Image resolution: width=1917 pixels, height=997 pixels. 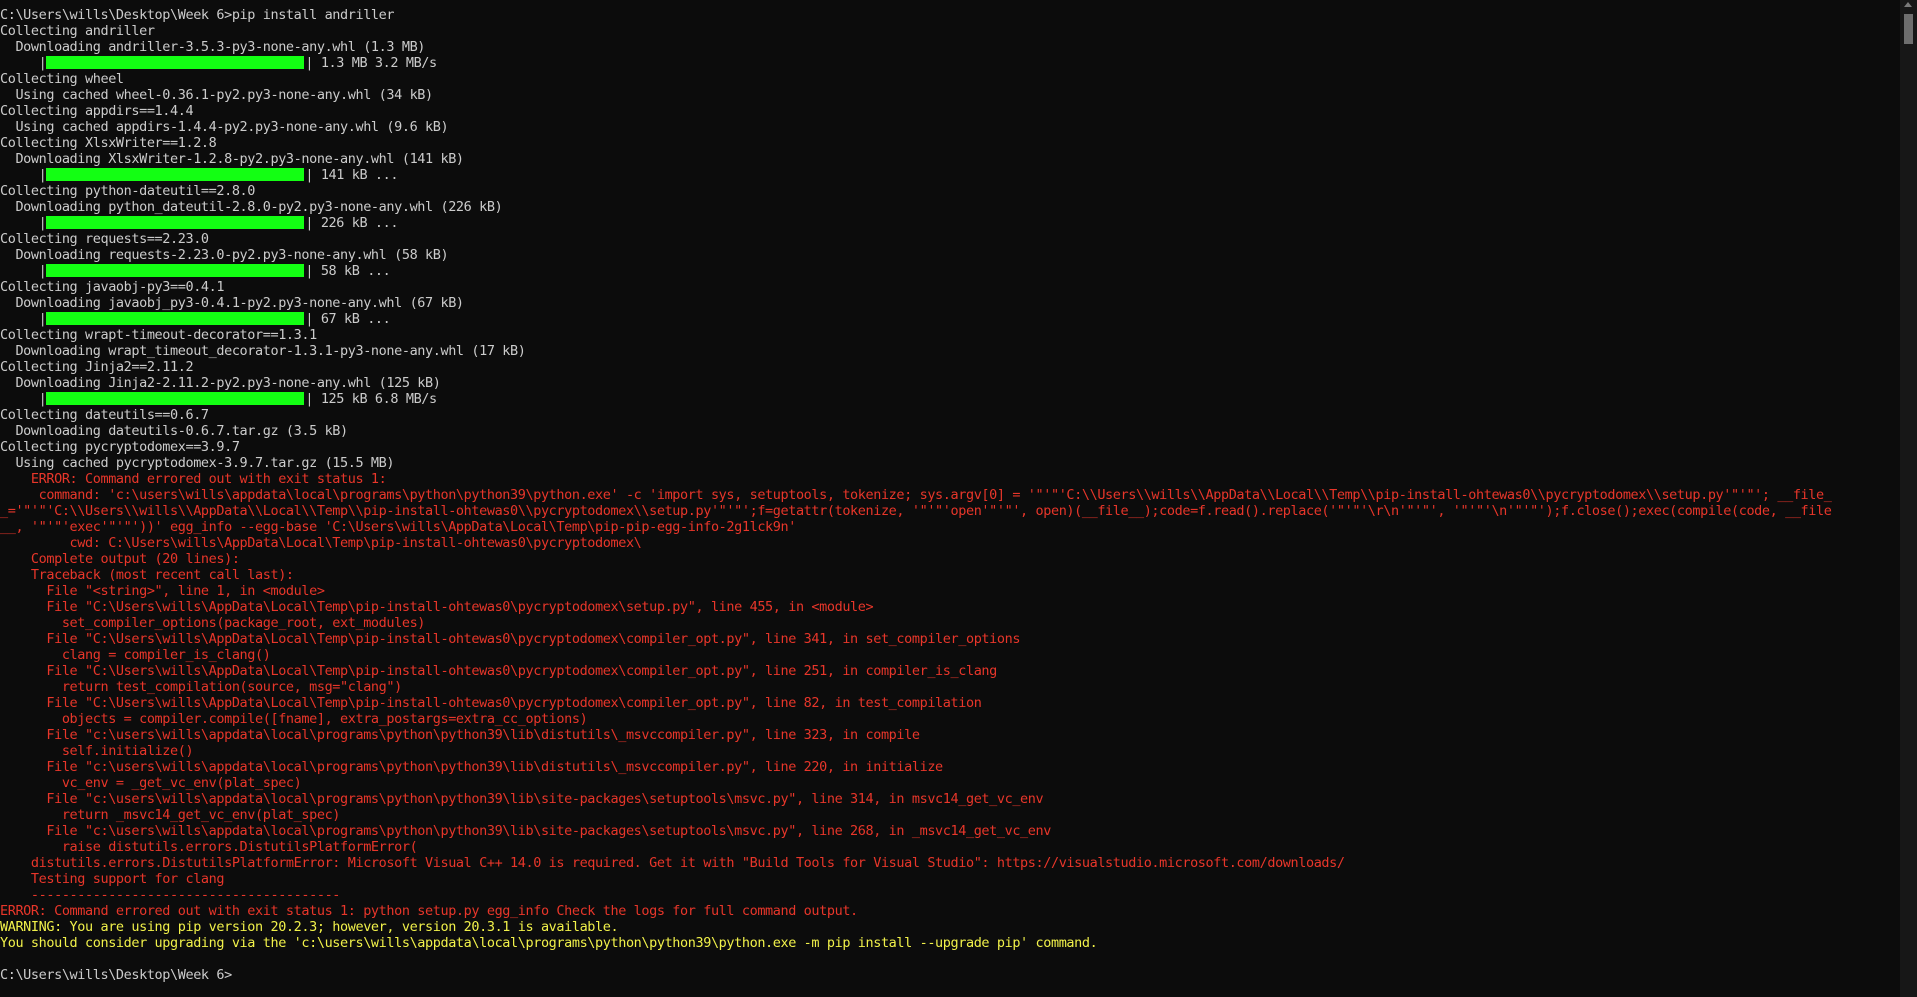 What do you see at coordinates (116, 975) in the screenshot?
I see `output-line: C:\Users\wills\Desktop\Week 6>` at bounding box center [116, 975].